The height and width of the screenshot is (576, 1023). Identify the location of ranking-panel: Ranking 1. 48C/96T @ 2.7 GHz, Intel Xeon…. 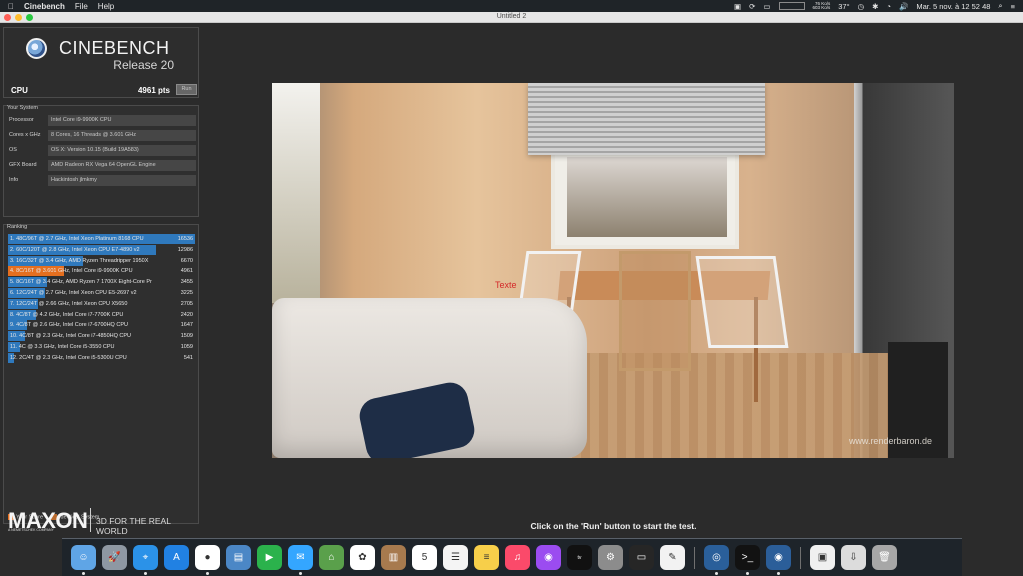
(101, 374).